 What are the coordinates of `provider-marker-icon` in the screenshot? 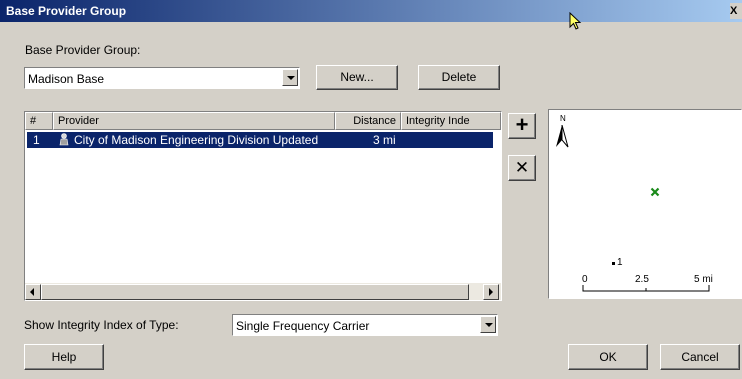 It's located at (655, 192).